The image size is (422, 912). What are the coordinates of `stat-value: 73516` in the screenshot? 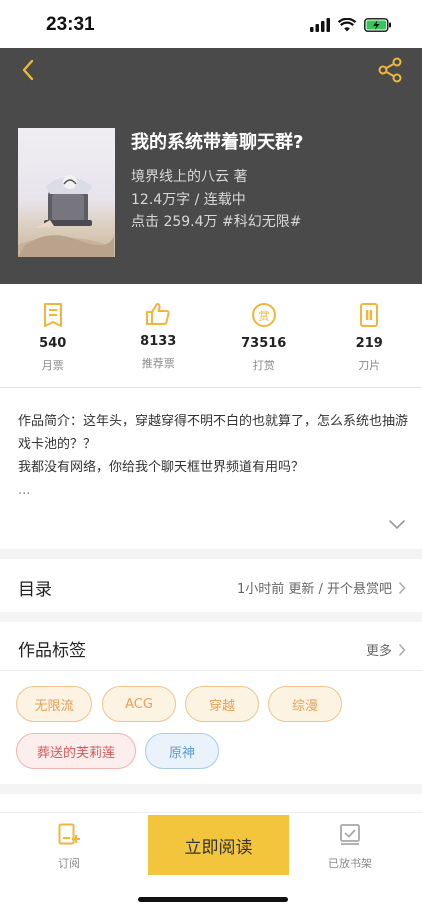 It's located at (264, 343).